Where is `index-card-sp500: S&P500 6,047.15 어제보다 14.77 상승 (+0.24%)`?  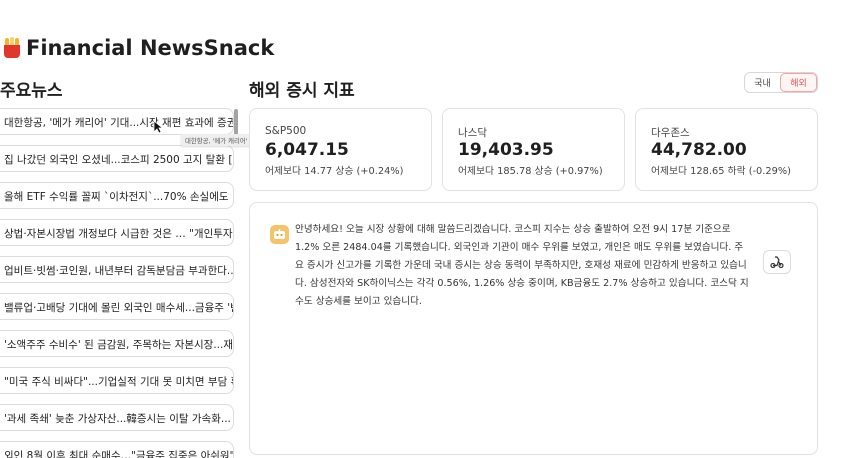
index-card-sp500: S&P500 6,047.15 어제보다 14.77 상승 (+0.24%) is located at coordinates (340, 149).